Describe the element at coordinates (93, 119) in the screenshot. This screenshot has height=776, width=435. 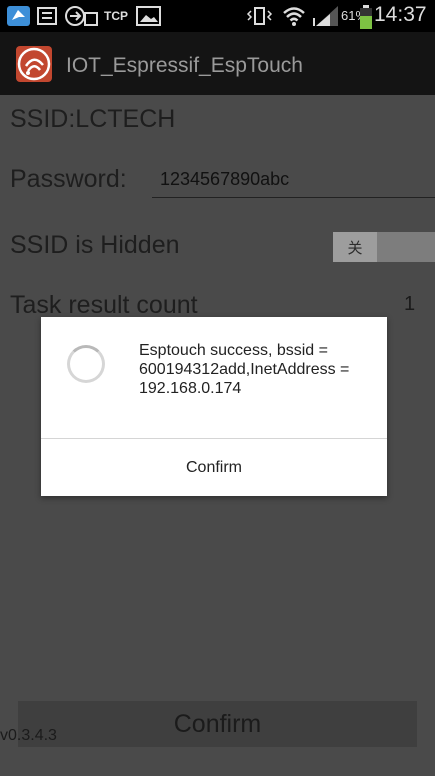
I see `ssid-label: SSID:LCTECH` at that location.